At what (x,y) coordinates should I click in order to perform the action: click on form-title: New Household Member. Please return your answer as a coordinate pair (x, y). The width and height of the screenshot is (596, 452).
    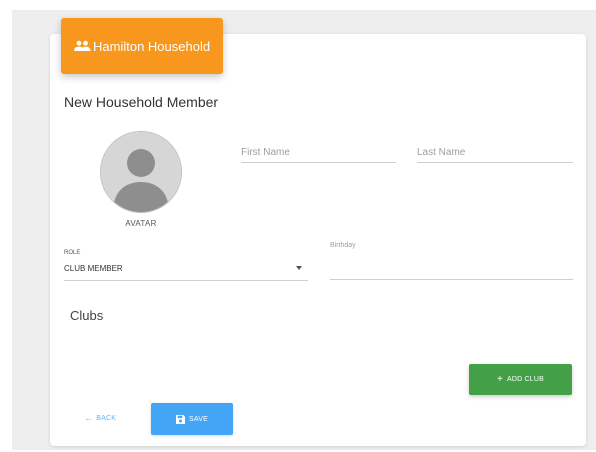
    Looking at the image, I should click on (141, 102).